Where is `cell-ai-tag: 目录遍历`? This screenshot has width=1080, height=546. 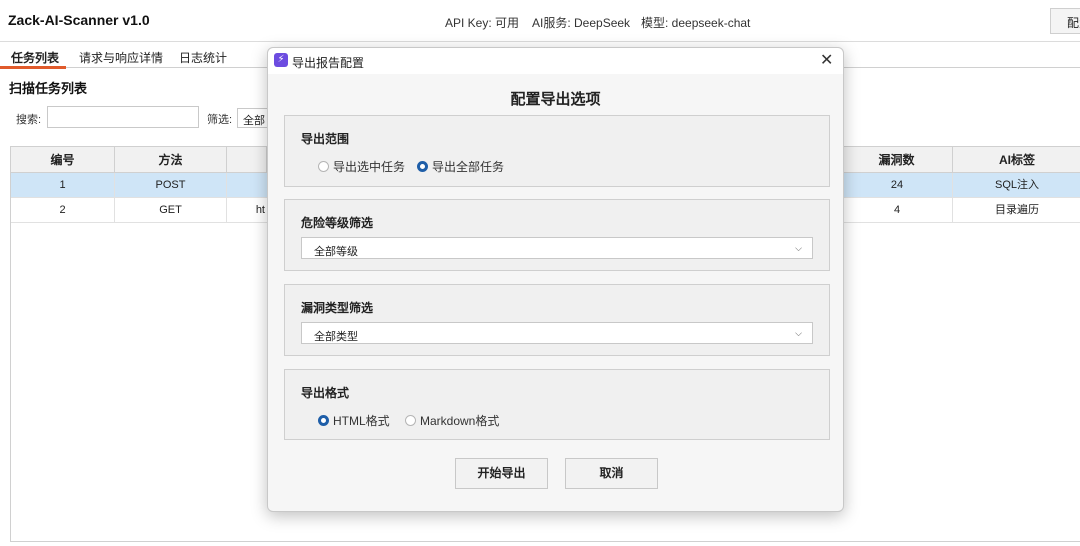 cell-ai-tag: 目录遍历 is located at coordinates (1017, 210).